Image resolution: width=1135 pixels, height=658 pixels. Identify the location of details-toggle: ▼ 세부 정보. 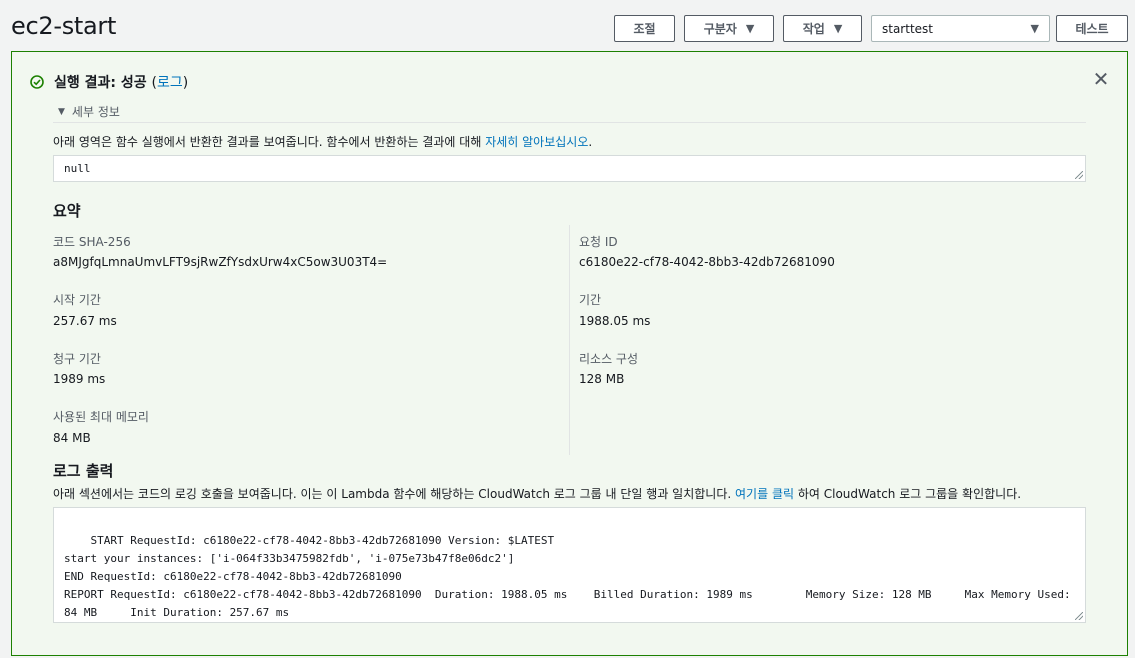
(89, 111).